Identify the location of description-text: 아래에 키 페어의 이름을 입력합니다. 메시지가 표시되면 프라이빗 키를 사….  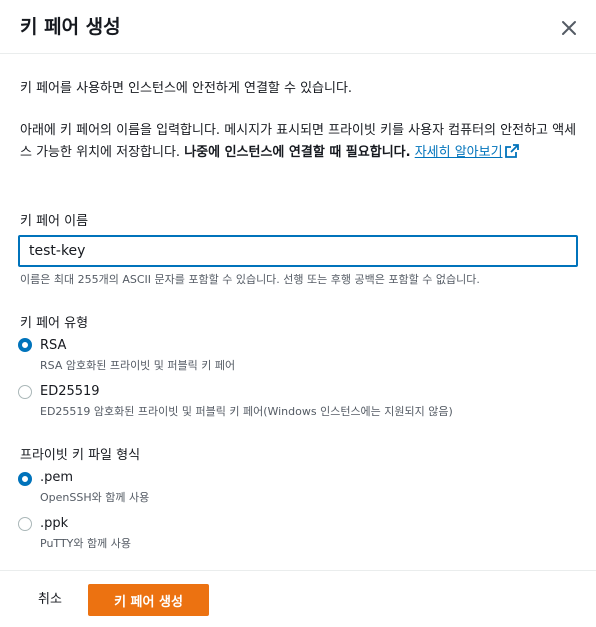
(300, 142).